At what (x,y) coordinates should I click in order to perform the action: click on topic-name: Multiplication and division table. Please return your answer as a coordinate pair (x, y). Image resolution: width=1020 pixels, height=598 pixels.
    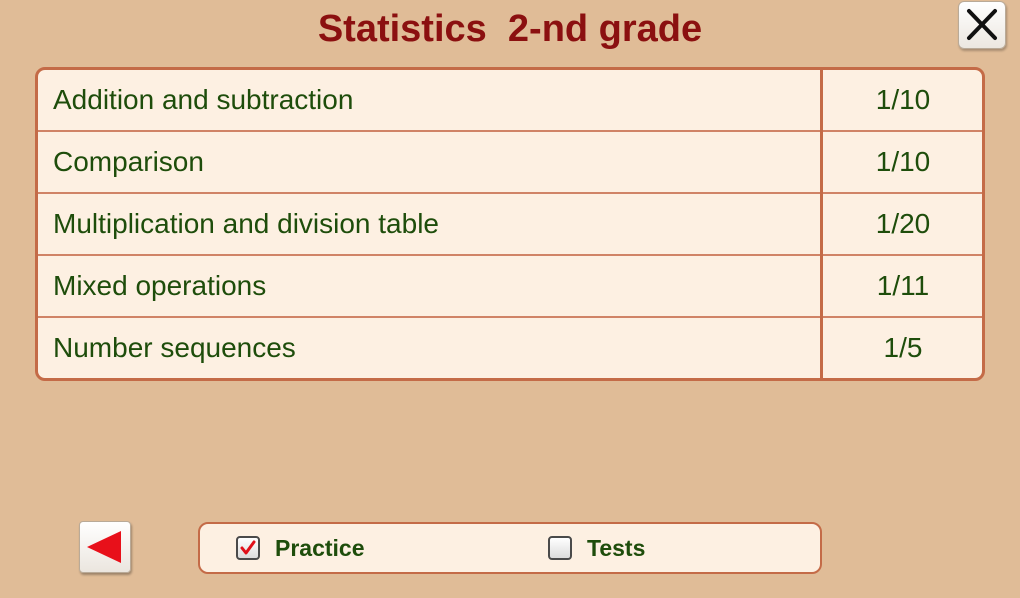
    Looking at the image, I should click on (246, 223).